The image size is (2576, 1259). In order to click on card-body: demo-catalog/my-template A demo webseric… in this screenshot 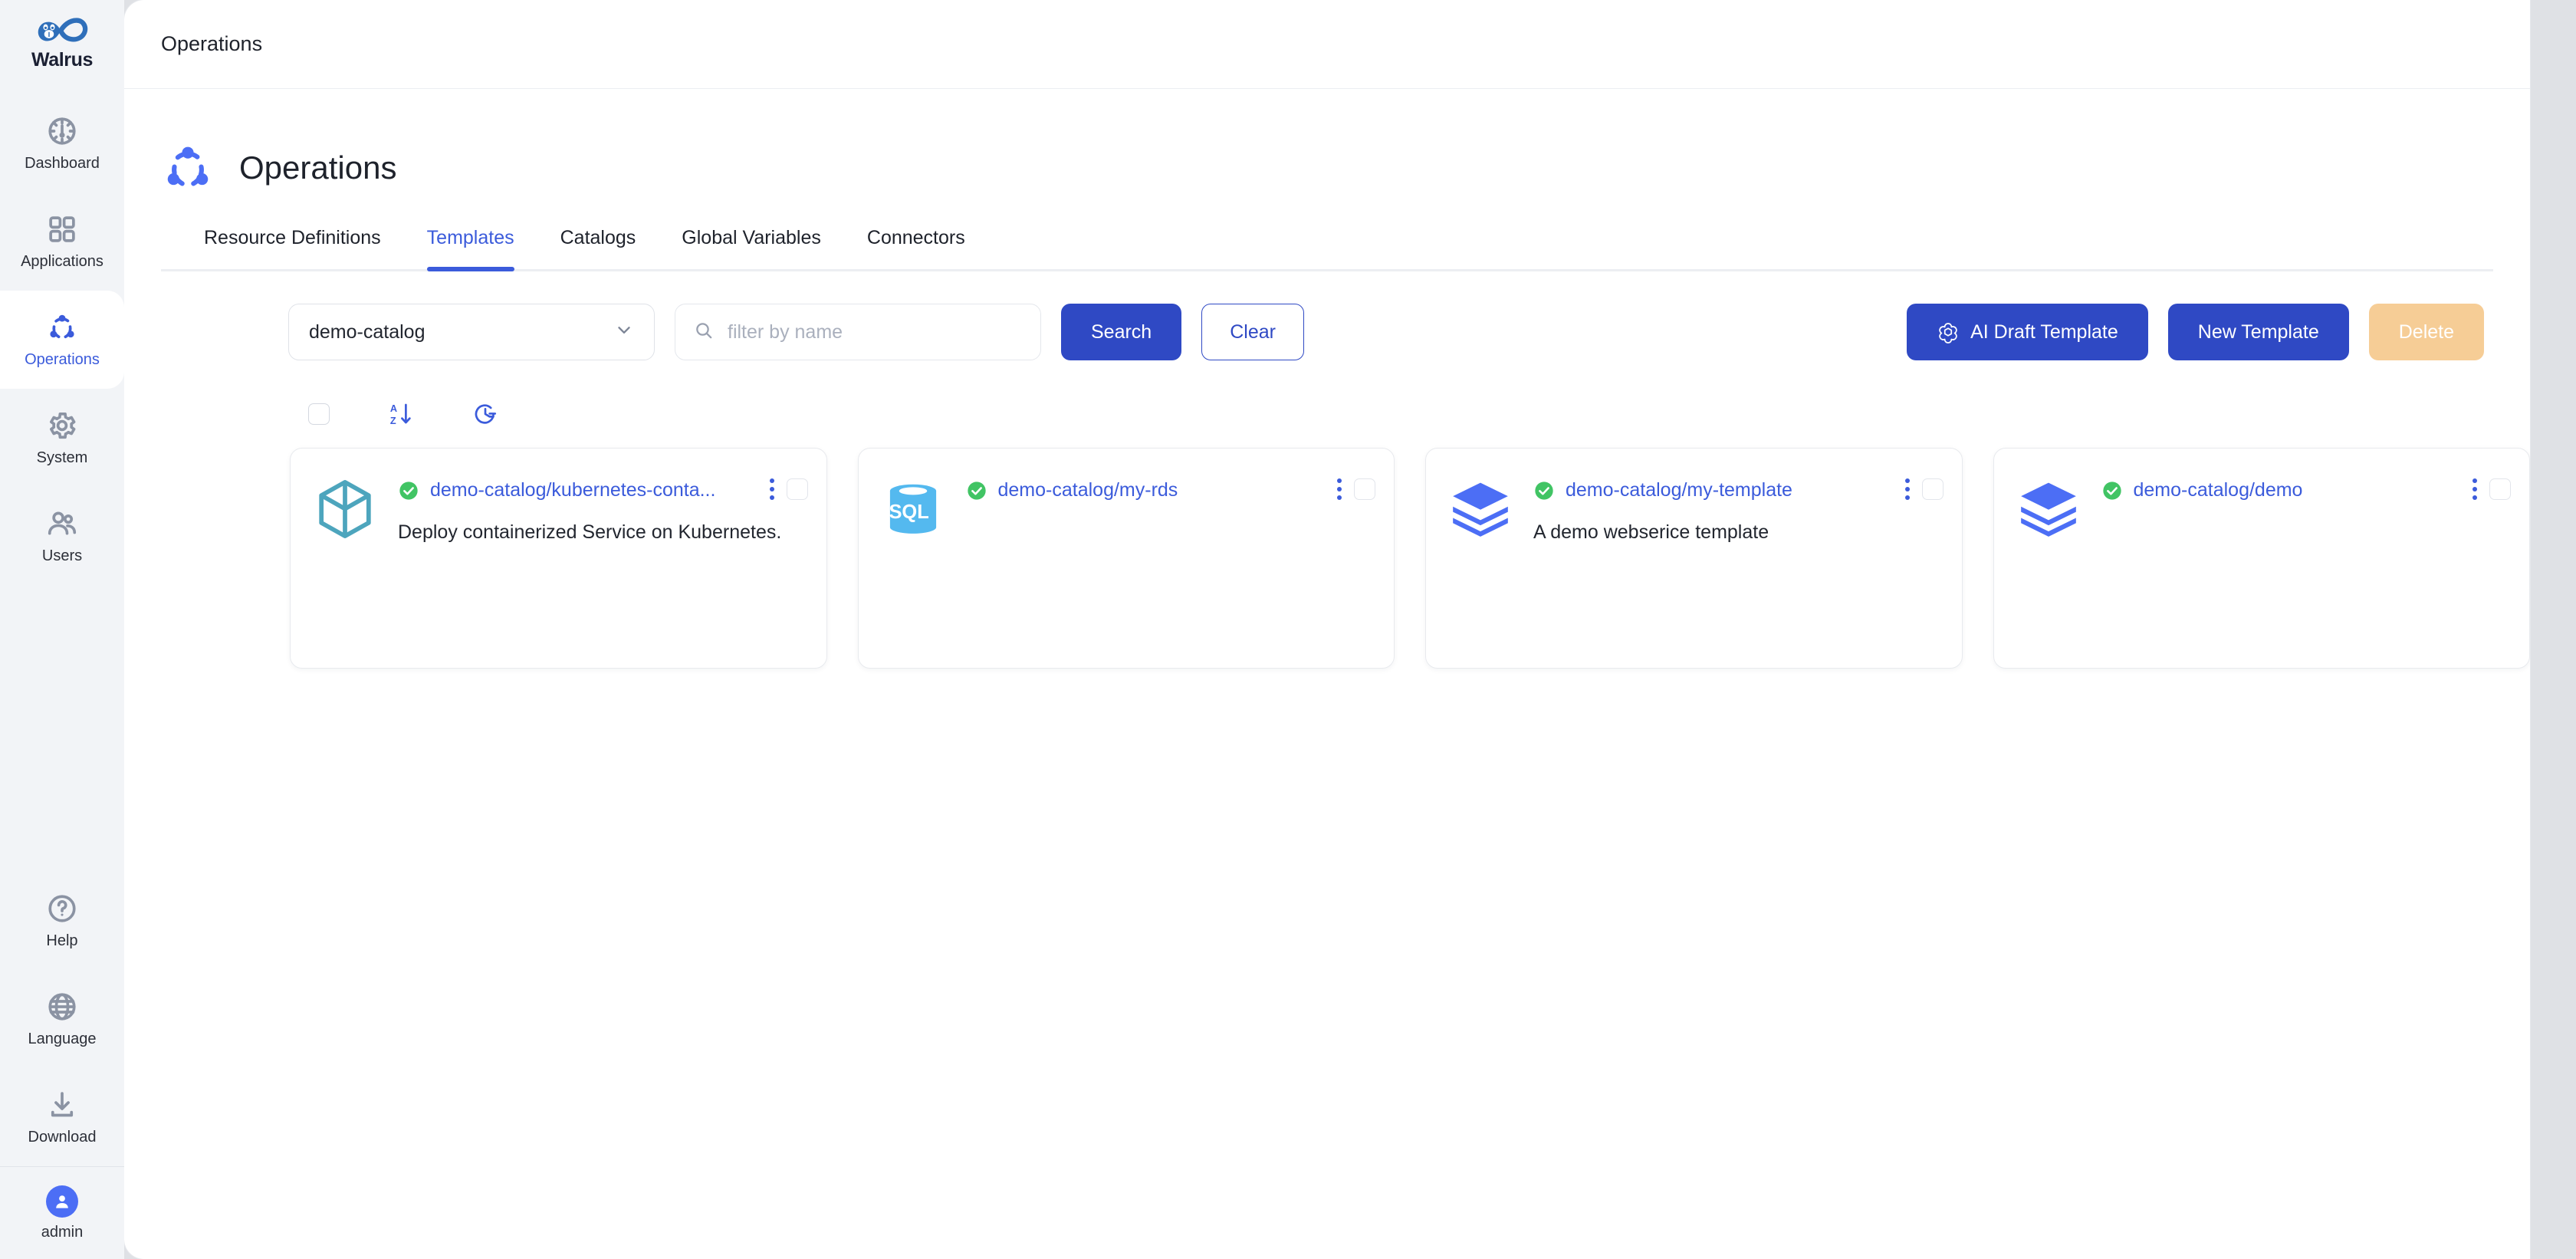, I will do `click(1738, 572)`.